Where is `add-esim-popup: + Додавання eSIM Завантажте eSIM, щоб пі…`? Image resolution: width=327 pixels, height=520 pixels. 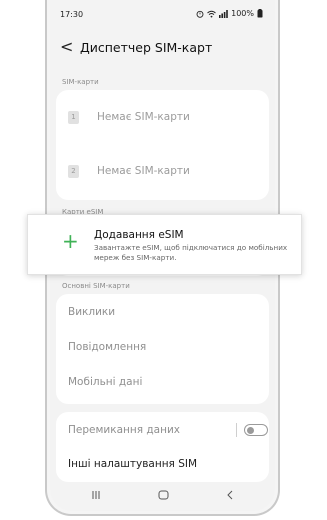 add-esim-popup: + Додавання eSIM Завантажте eSIM, щоб пі… is located at coordinates (164, 244).